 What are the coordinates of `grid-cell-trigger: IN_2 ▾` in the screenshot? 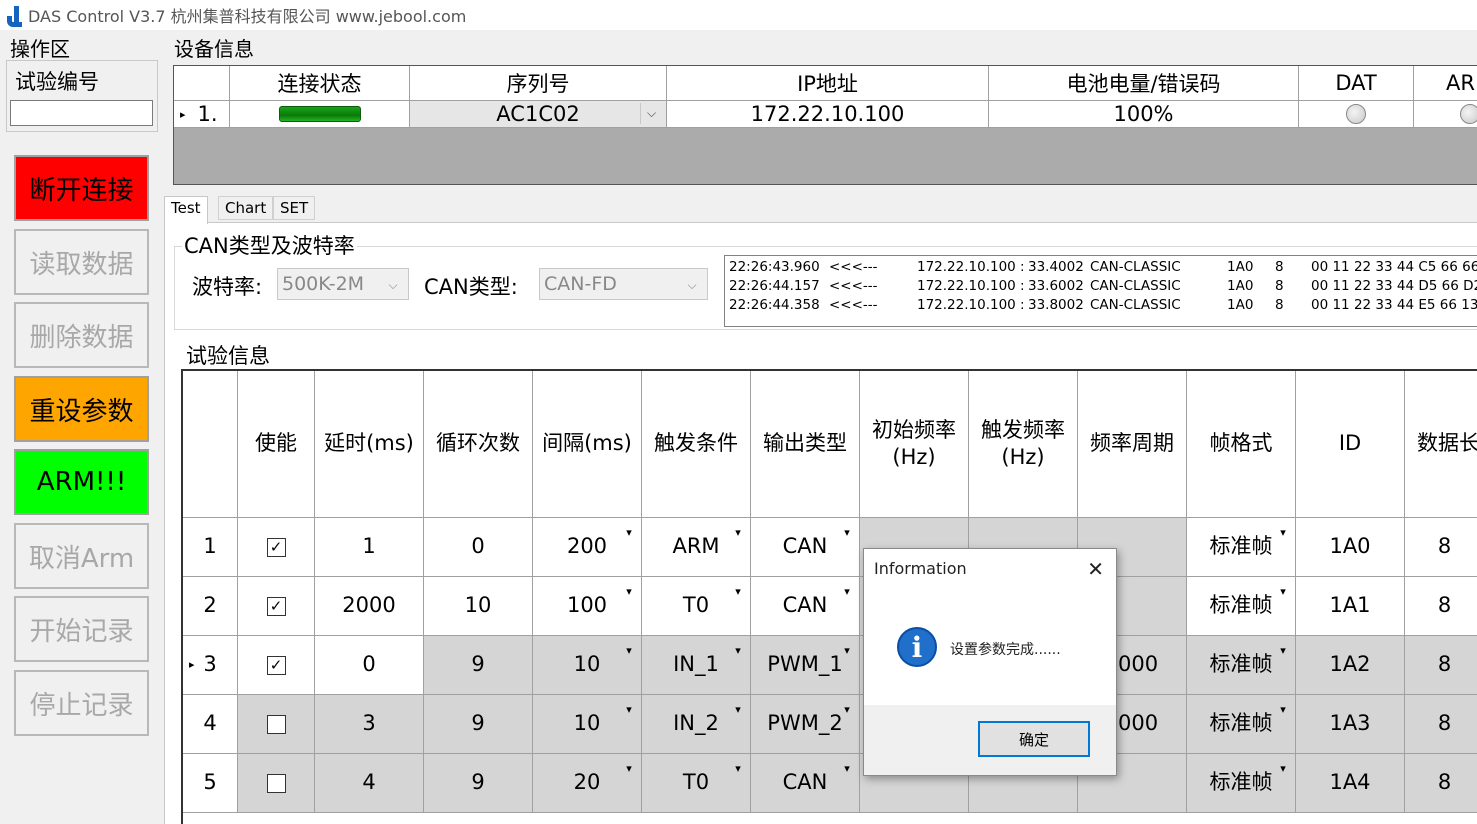 It's located at (696, 724).